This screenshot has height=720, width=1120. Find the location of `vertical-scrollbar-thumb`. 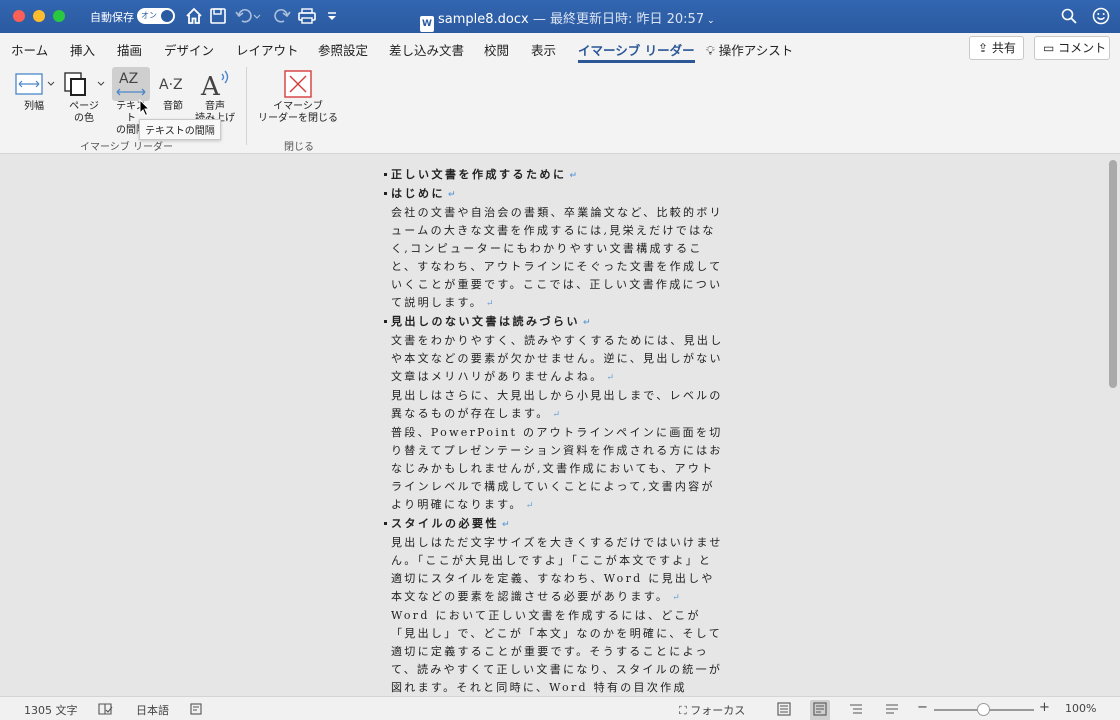

vertical-scrollbar-thumb is located at coordinates (1113, 274).